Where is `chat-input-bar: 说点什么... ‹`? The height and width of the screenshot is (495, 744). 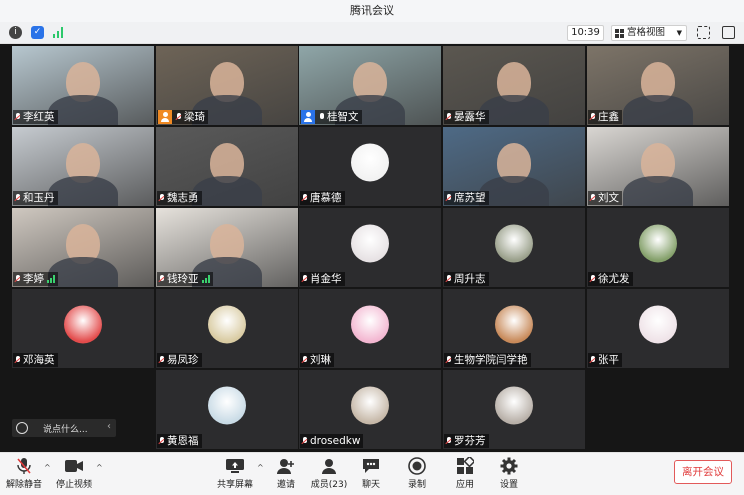 chat-input-bar: 说点什么... ‹ is located at coordinates (64, 428).